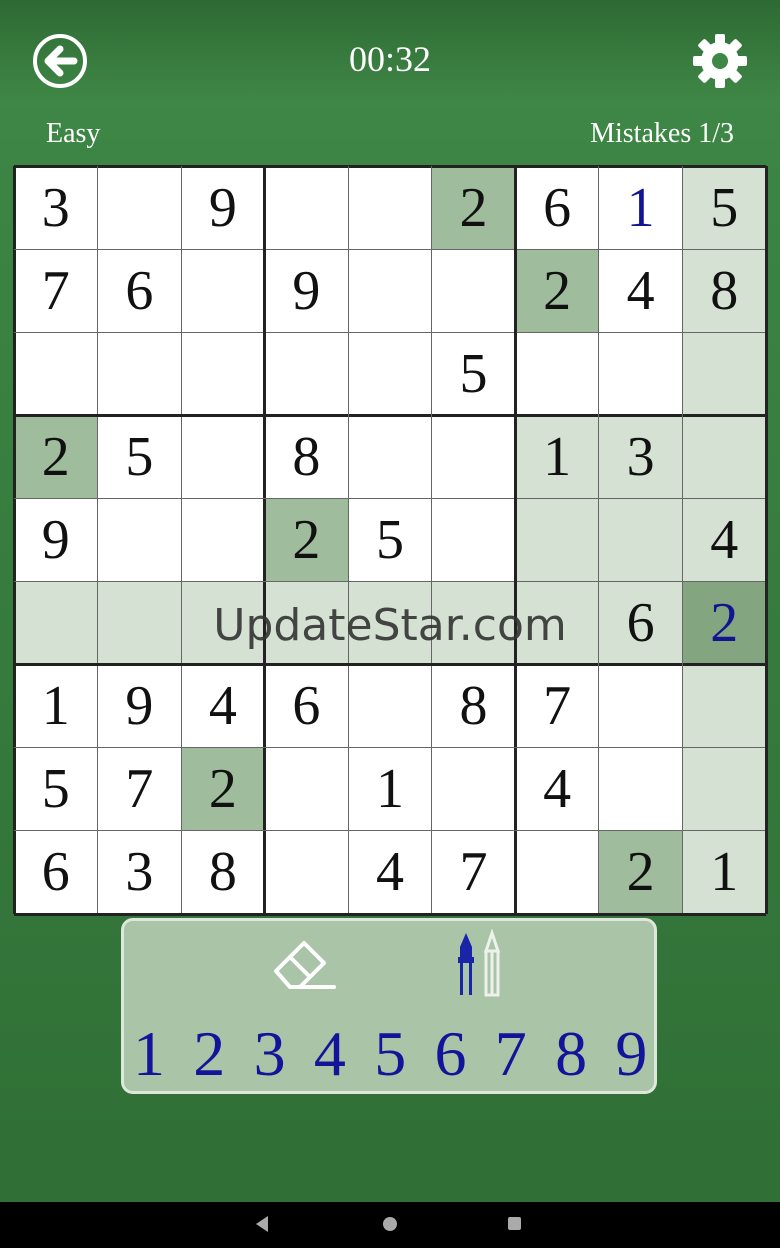 This screenshot has width=780, height=1248. I want to click on cell-r4-c8: 3, so click(640, 457).